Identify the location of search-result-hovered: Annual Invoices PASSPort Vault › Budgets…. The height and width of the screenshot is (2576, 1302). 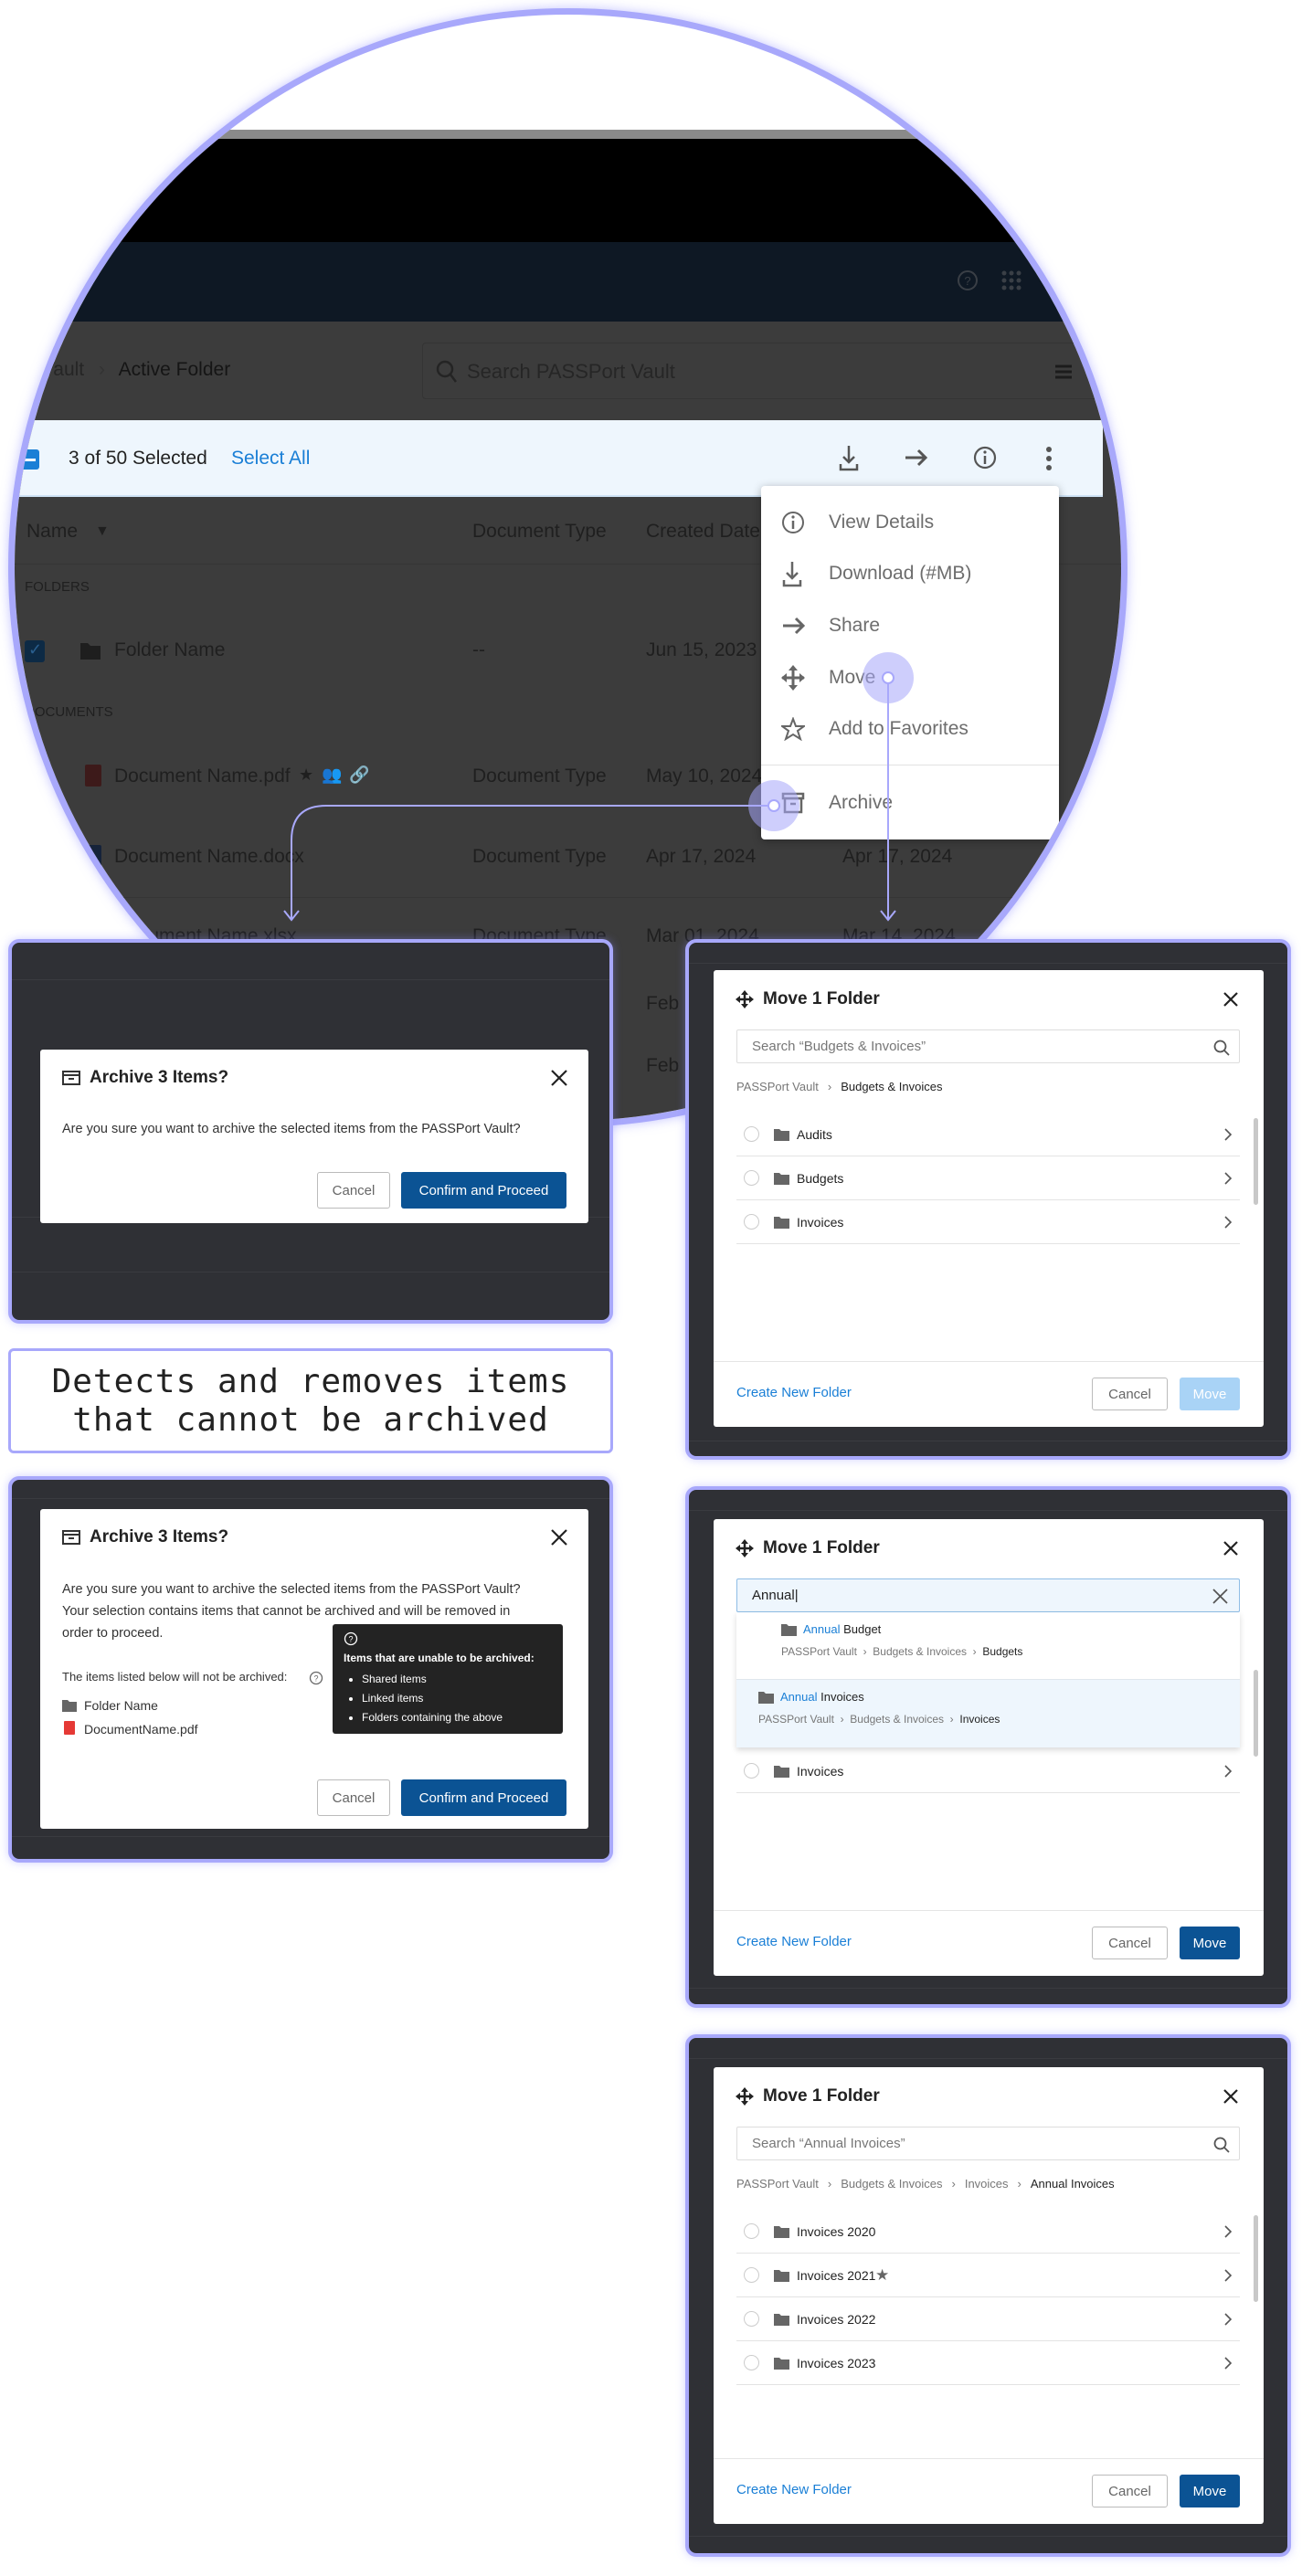
(988, 1713).